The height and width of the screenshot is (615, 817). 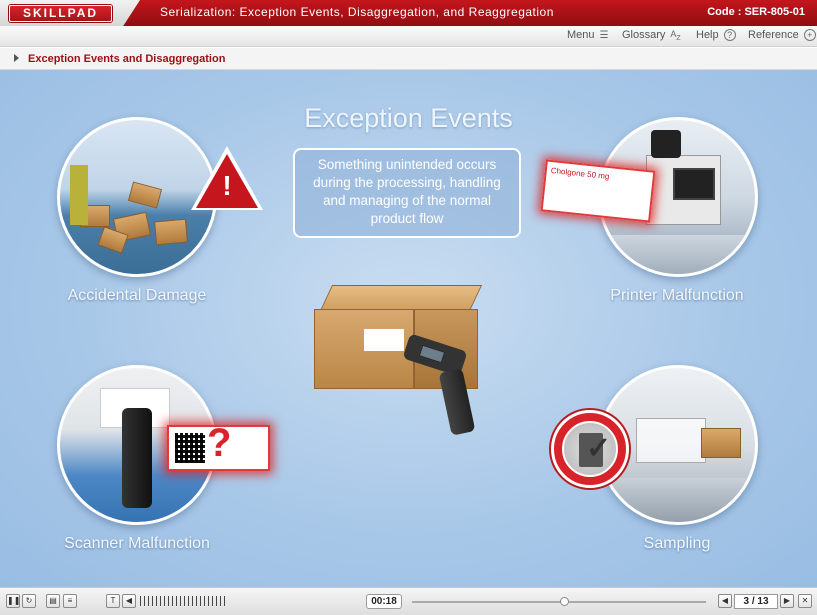 What do you see at coordinates (725, 601) in the screenshot?
I see `previous-page-button: ◀` at bounding box center [725, 601].